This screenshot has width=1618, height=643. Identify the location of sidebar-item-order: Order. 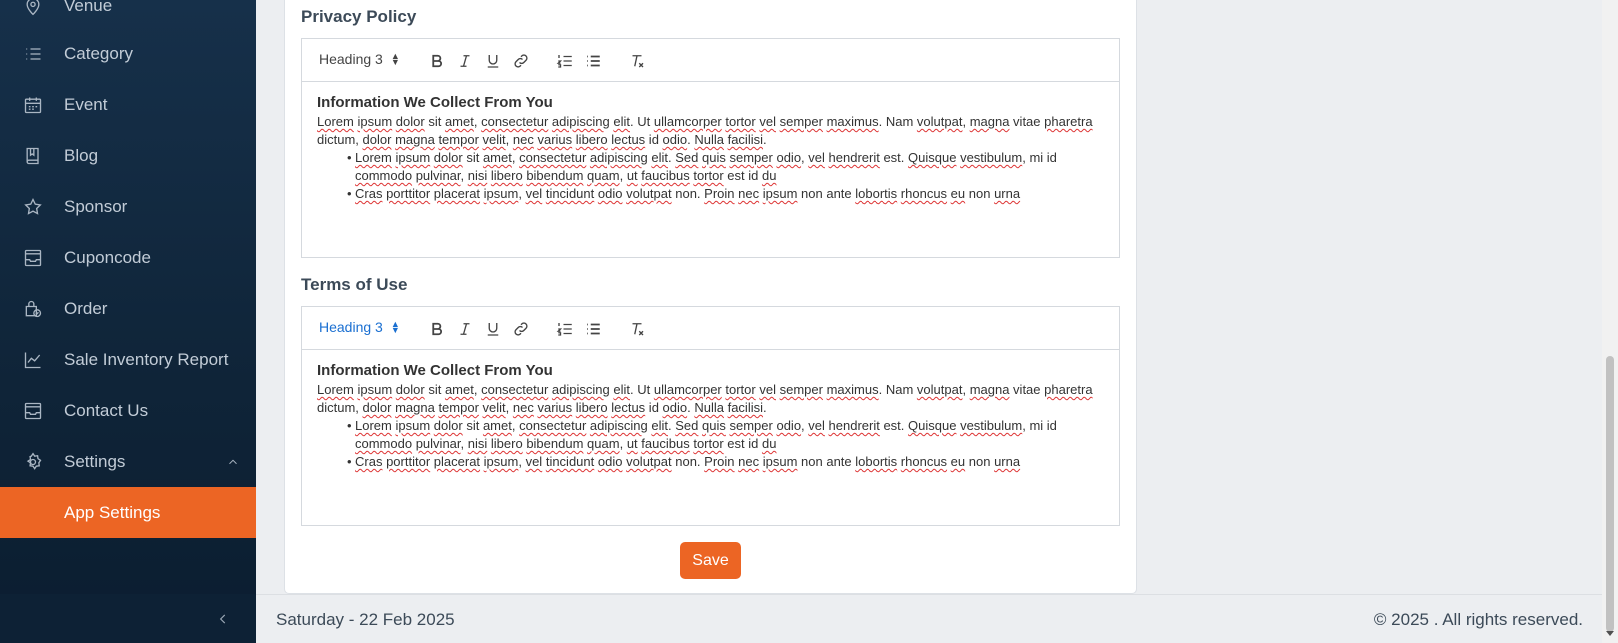
(128, 308).